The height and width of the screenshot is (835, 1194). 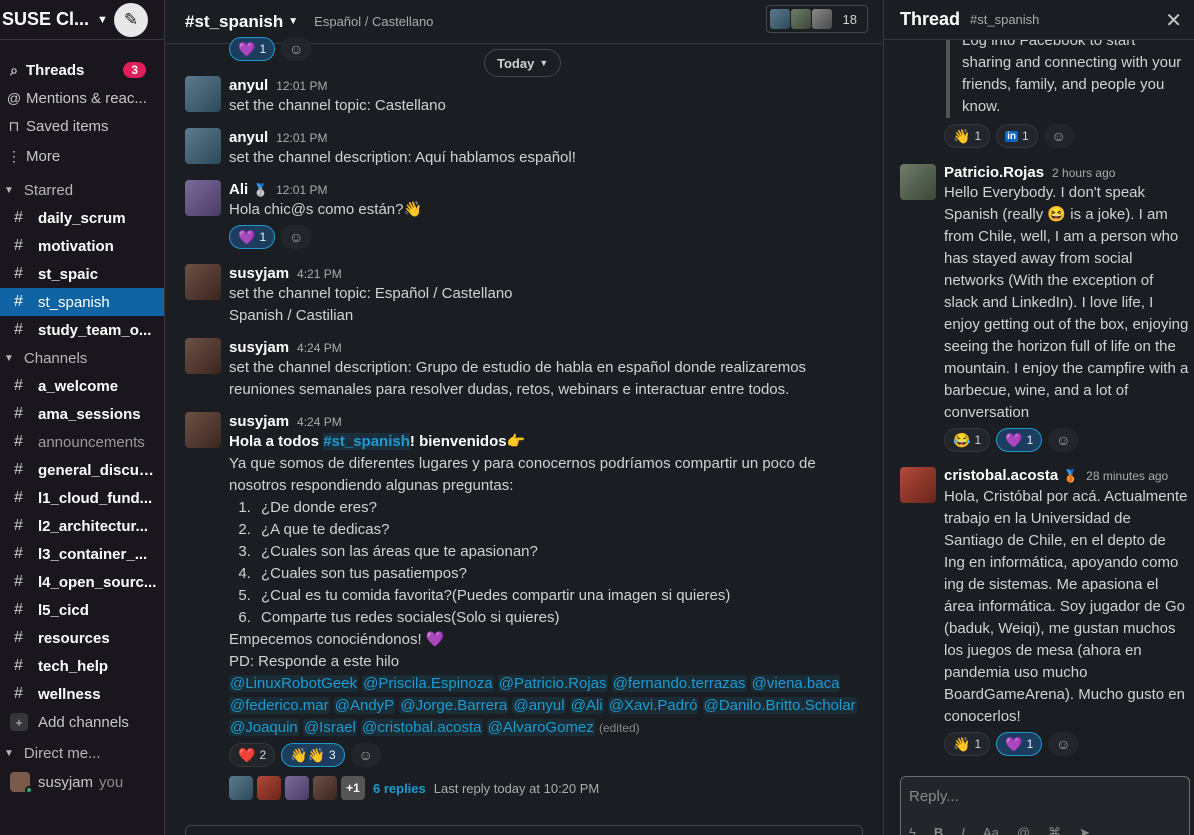 What do you see at coordinates (373, 21) in the screenshot?
I see `channel-topic: Español / Castellano` at bounding box center [373, 21].